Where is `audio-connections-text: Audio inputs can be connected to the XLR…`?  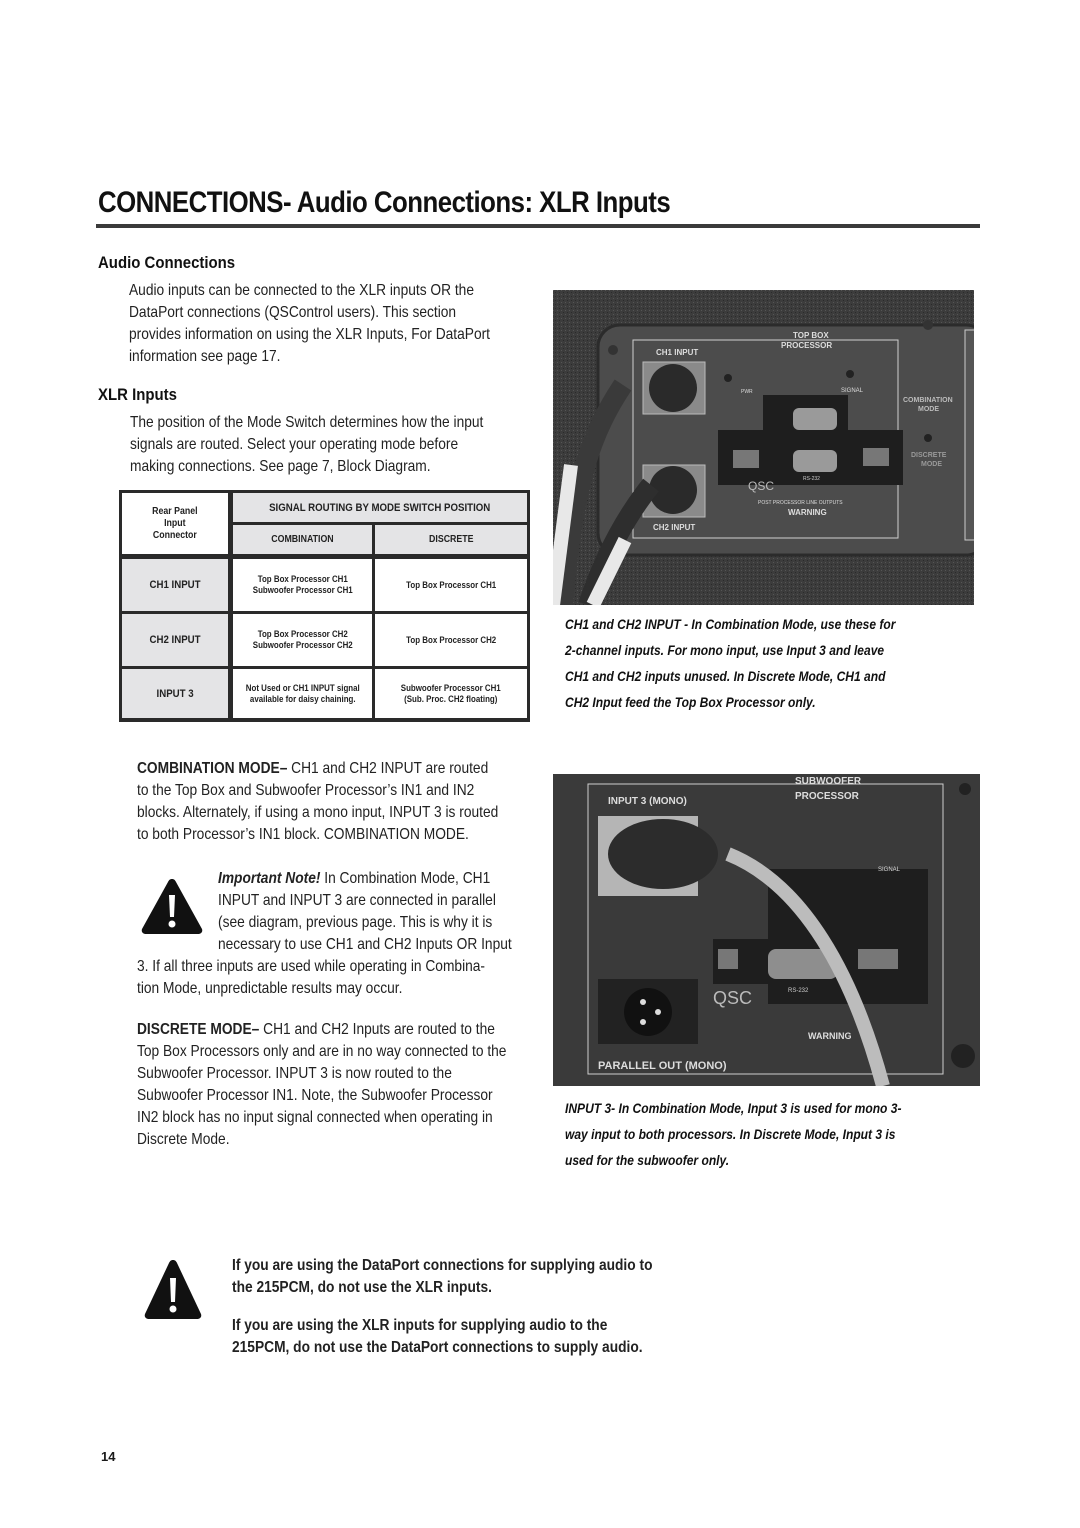
audio-connections-text: Audio inputs can be connected to the XLR… is located at coordinates (354, 324).